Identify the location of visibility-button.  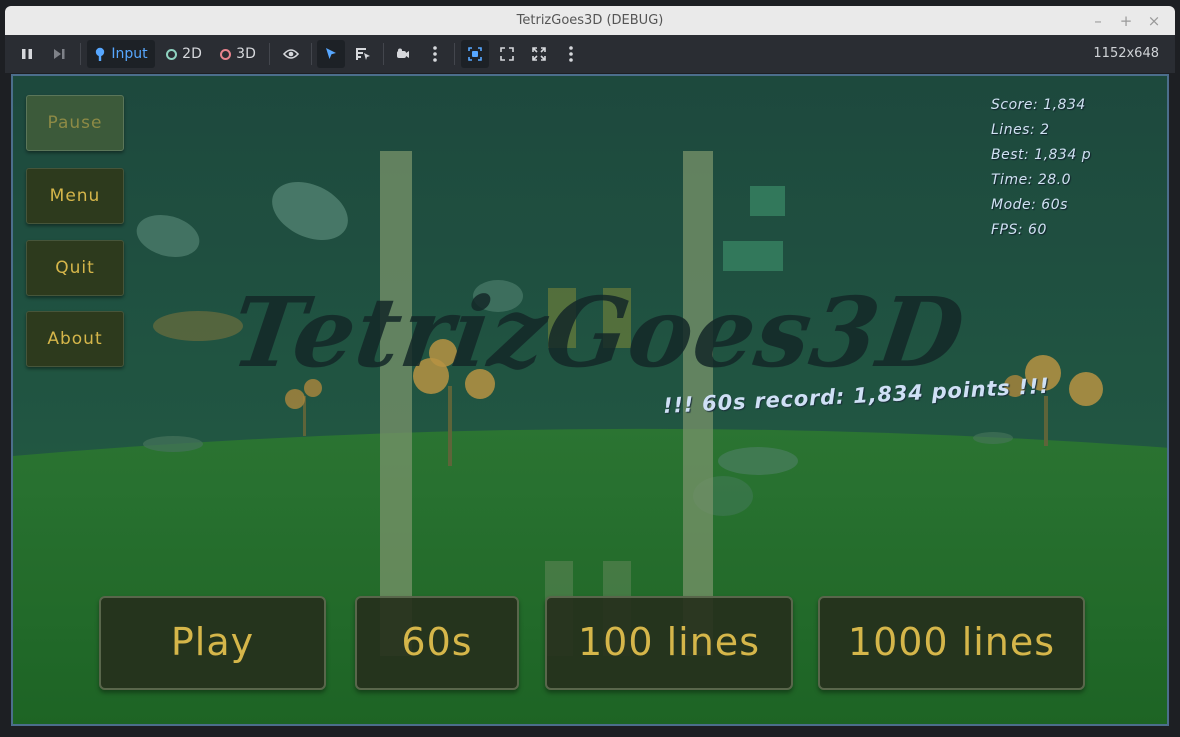
(291, 54).